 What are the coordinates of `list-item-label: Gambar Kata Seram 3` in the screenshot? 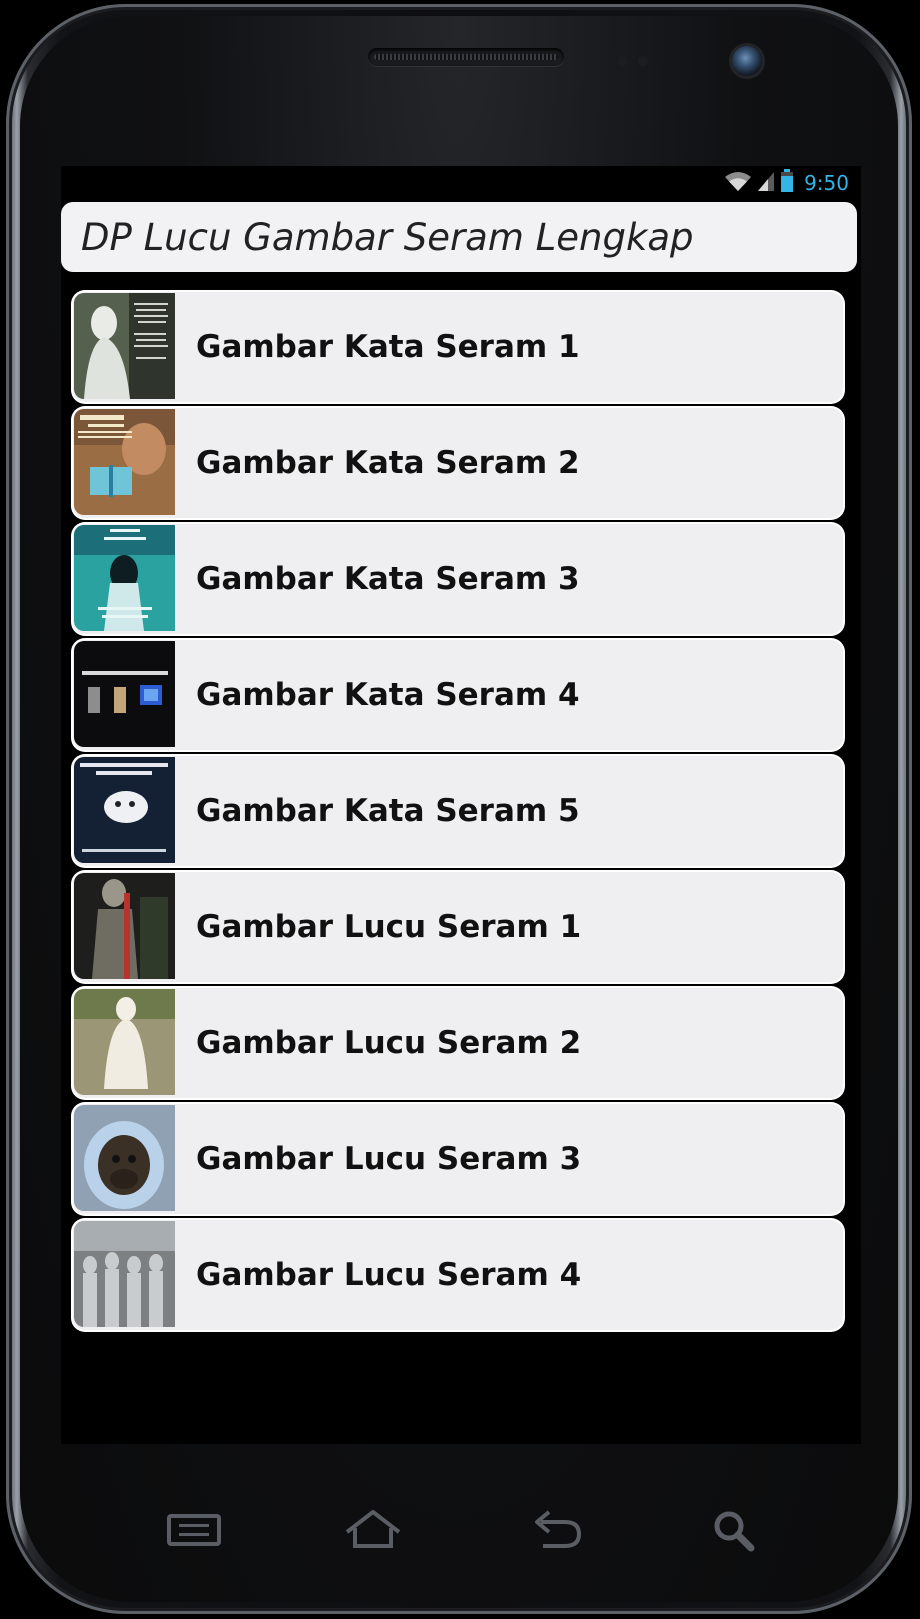 It's located at (388, 579).